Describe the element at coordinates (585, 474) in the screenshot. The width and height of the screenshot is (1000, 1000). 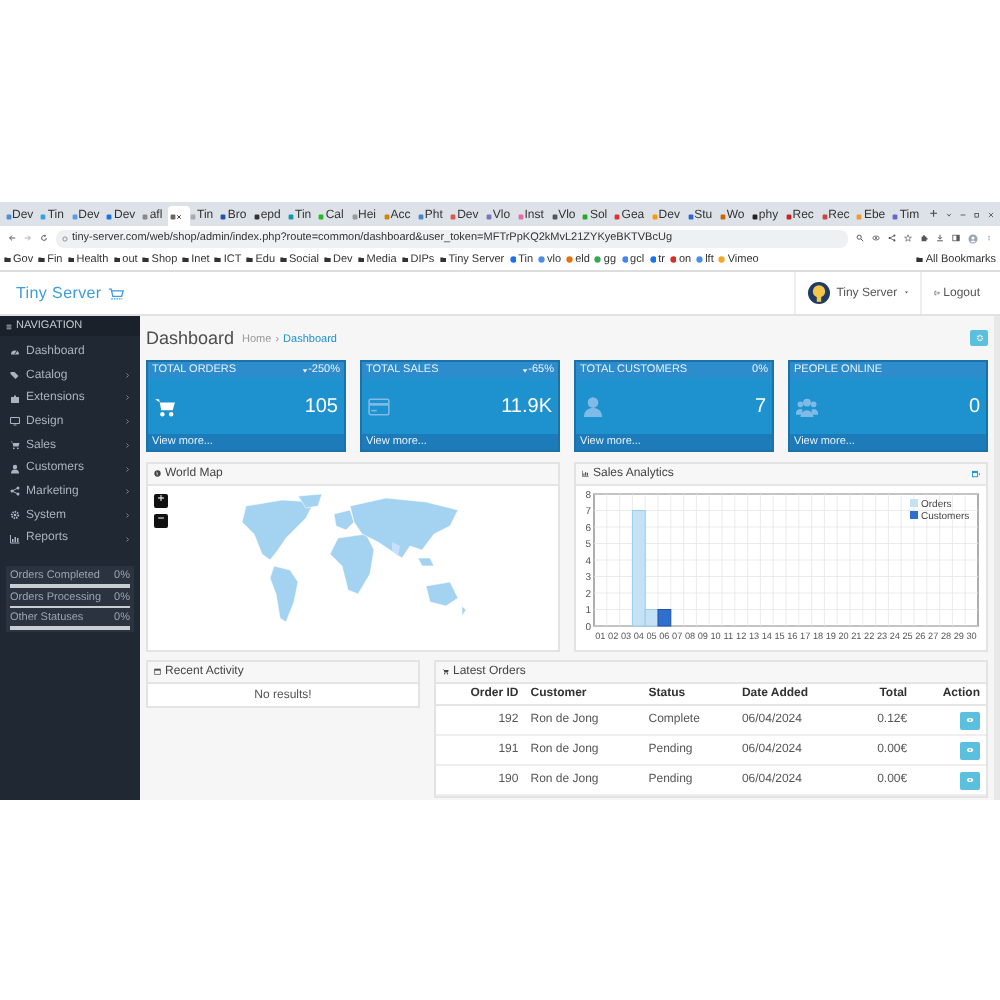
I see `bar-chart-icon` at that location.